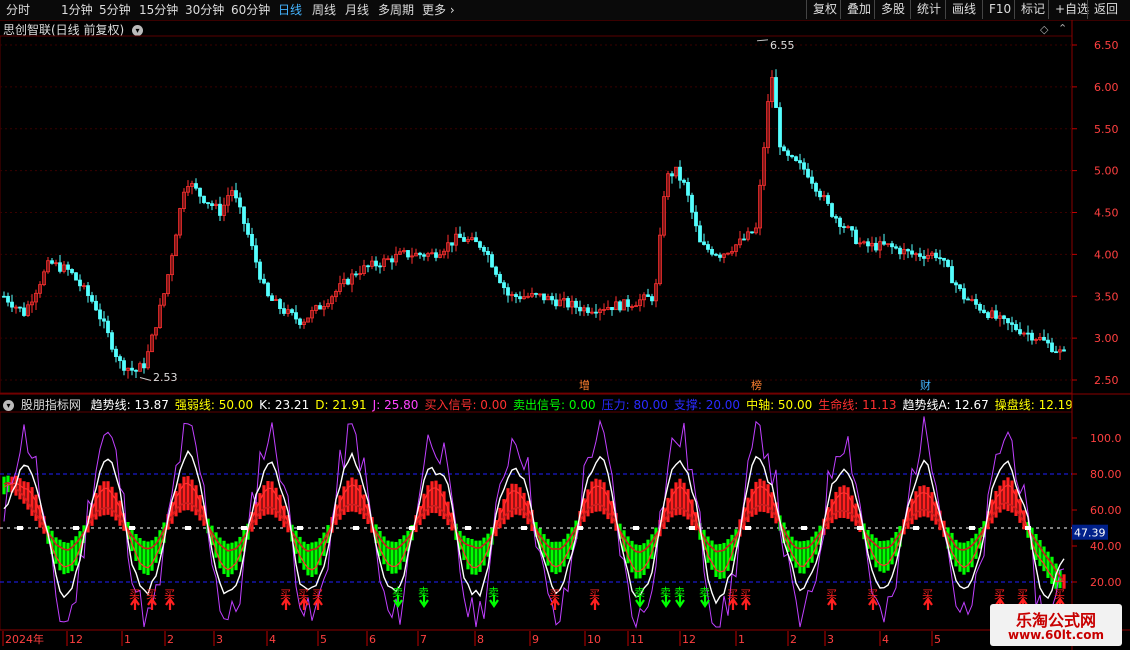 This screenshot has height=650, width=1130. What do you see at coordinates (885, 639) in the screenshot?
I see `time-axis-label: 4` at bounding box center [885, 639].